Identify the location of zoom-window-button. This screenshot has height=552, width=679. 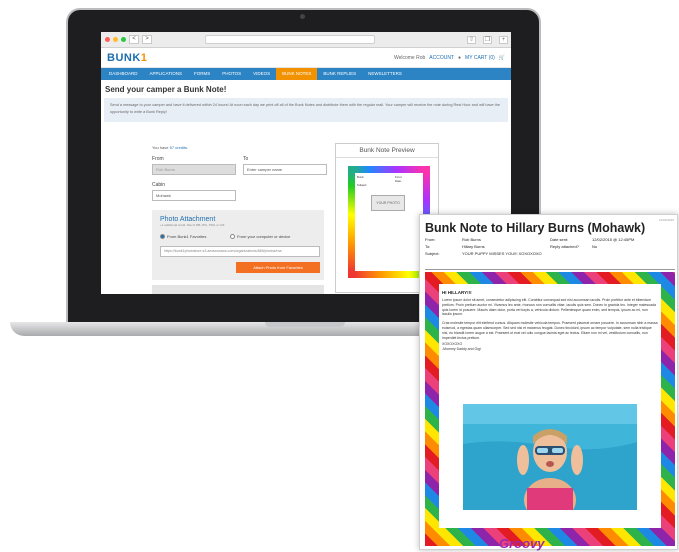
(123, 39).